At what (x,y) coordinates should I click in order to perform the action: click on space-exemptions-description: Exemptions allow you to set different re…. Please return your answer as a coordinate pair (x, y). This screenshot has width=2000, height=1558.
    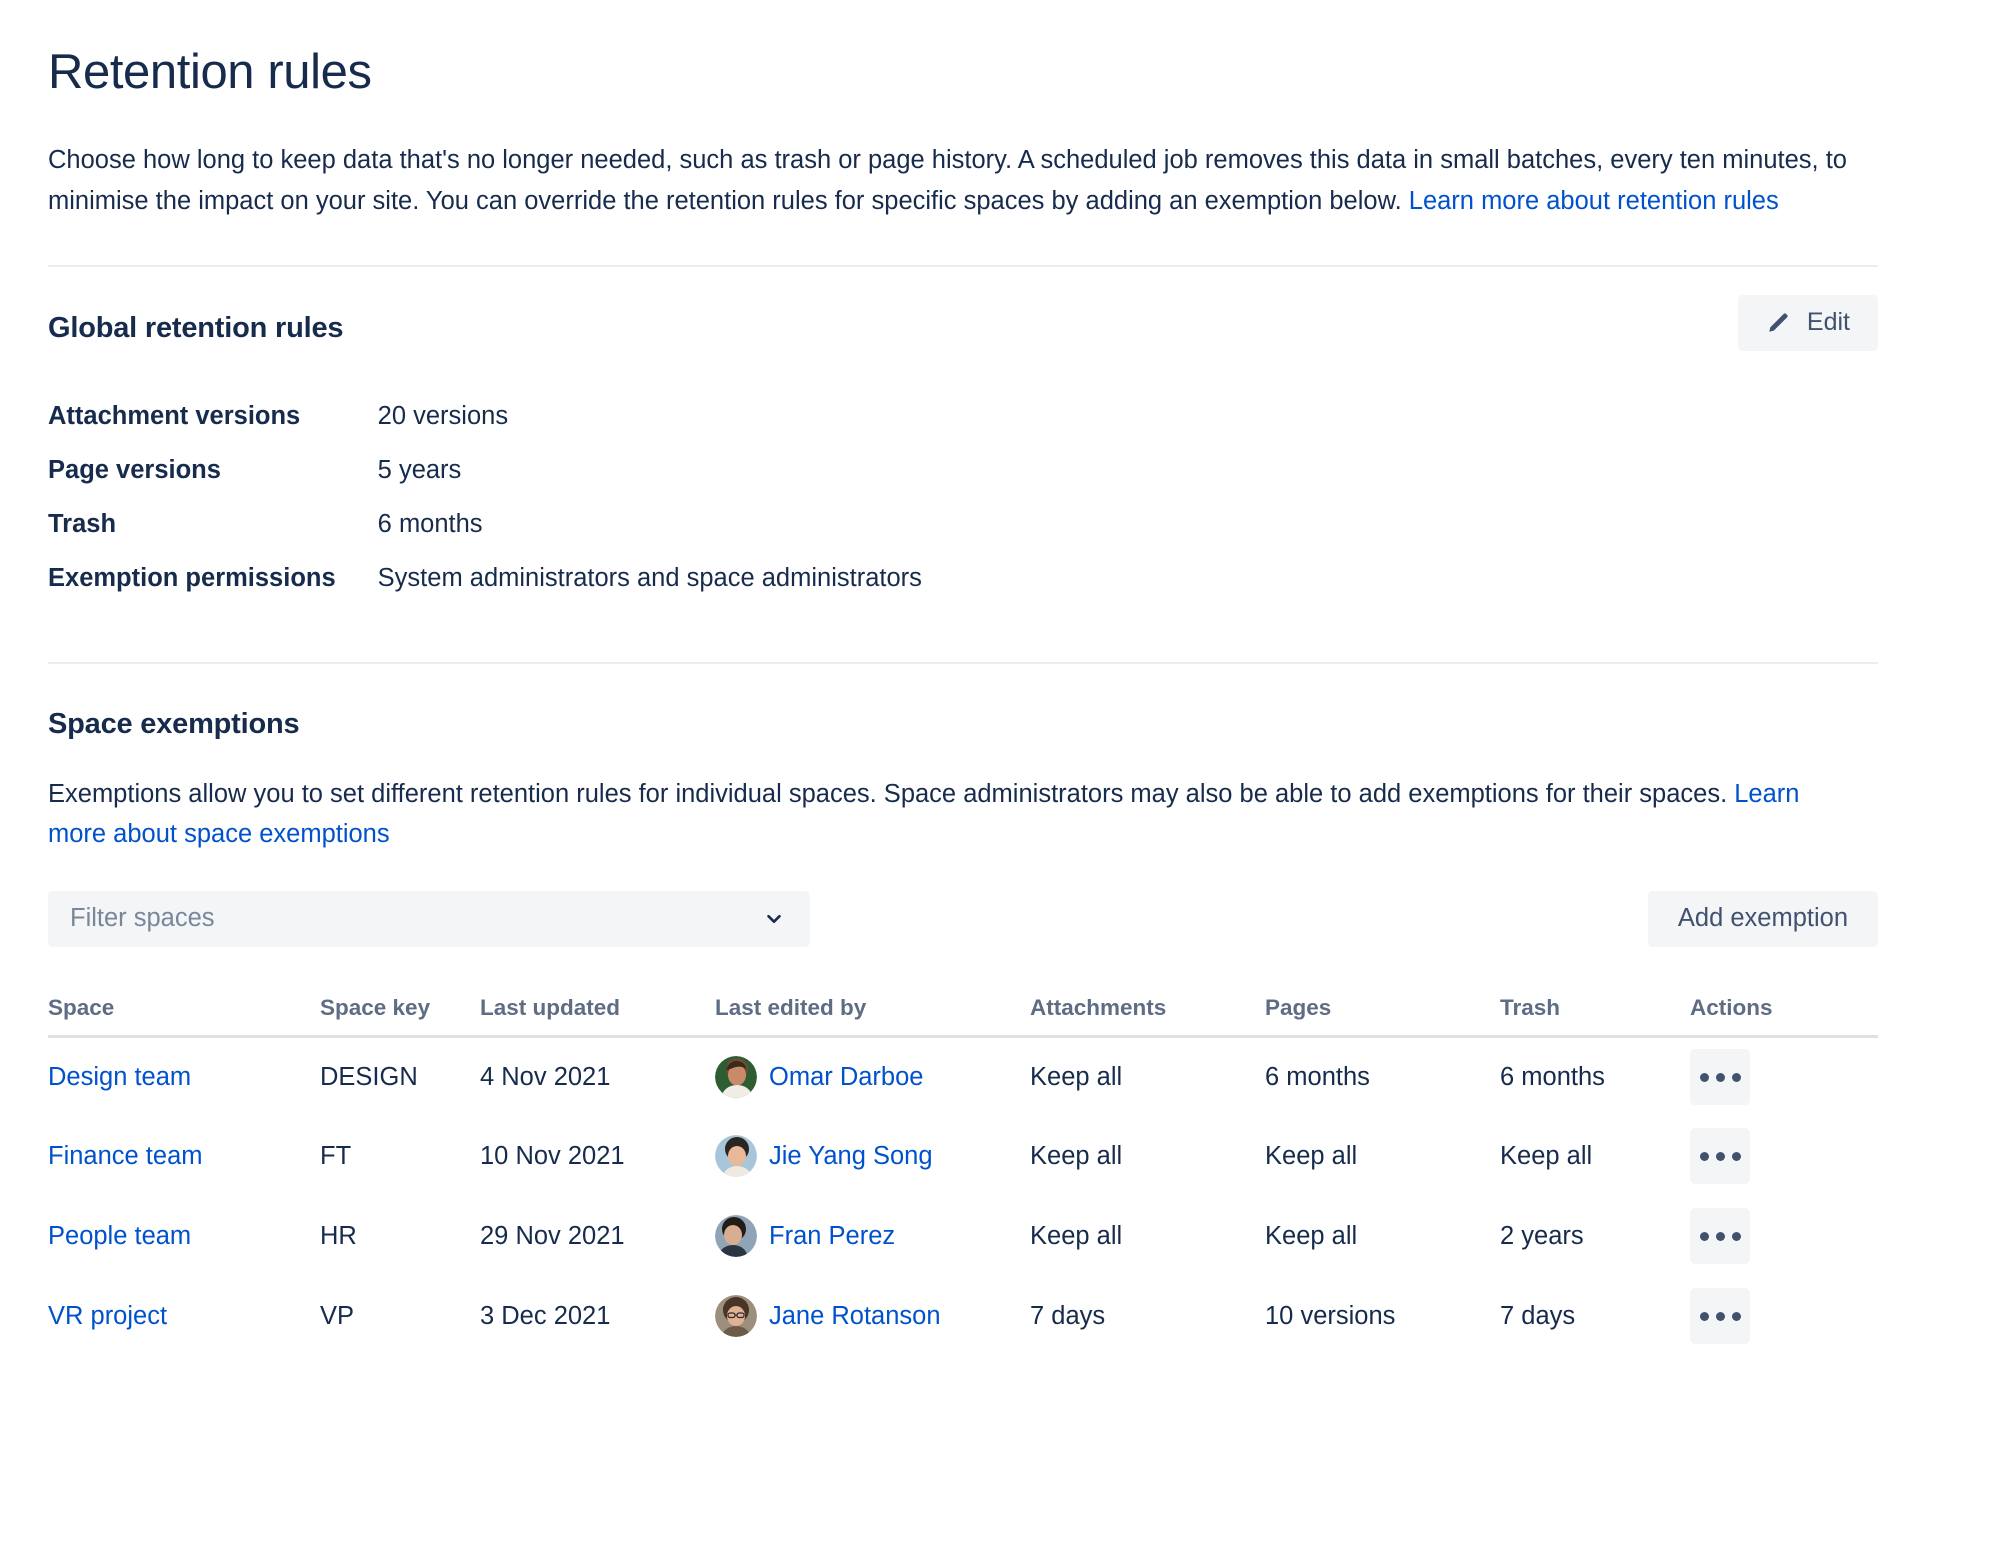
    Looking at the image, I should click on (948, 814).